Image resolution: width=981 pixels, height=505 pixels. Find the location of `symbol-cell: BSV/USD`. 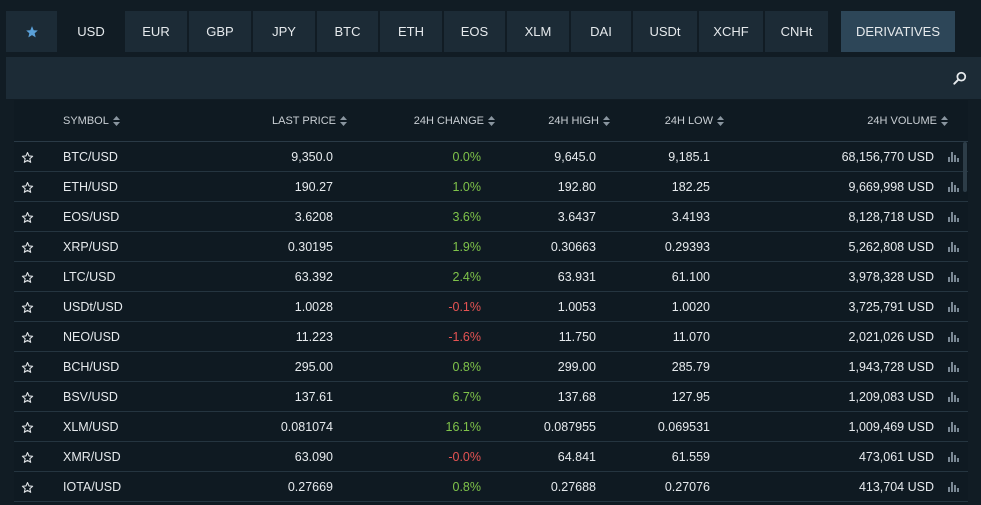

symbol-cell: BSV/USD is located at coordinates (90, 397).